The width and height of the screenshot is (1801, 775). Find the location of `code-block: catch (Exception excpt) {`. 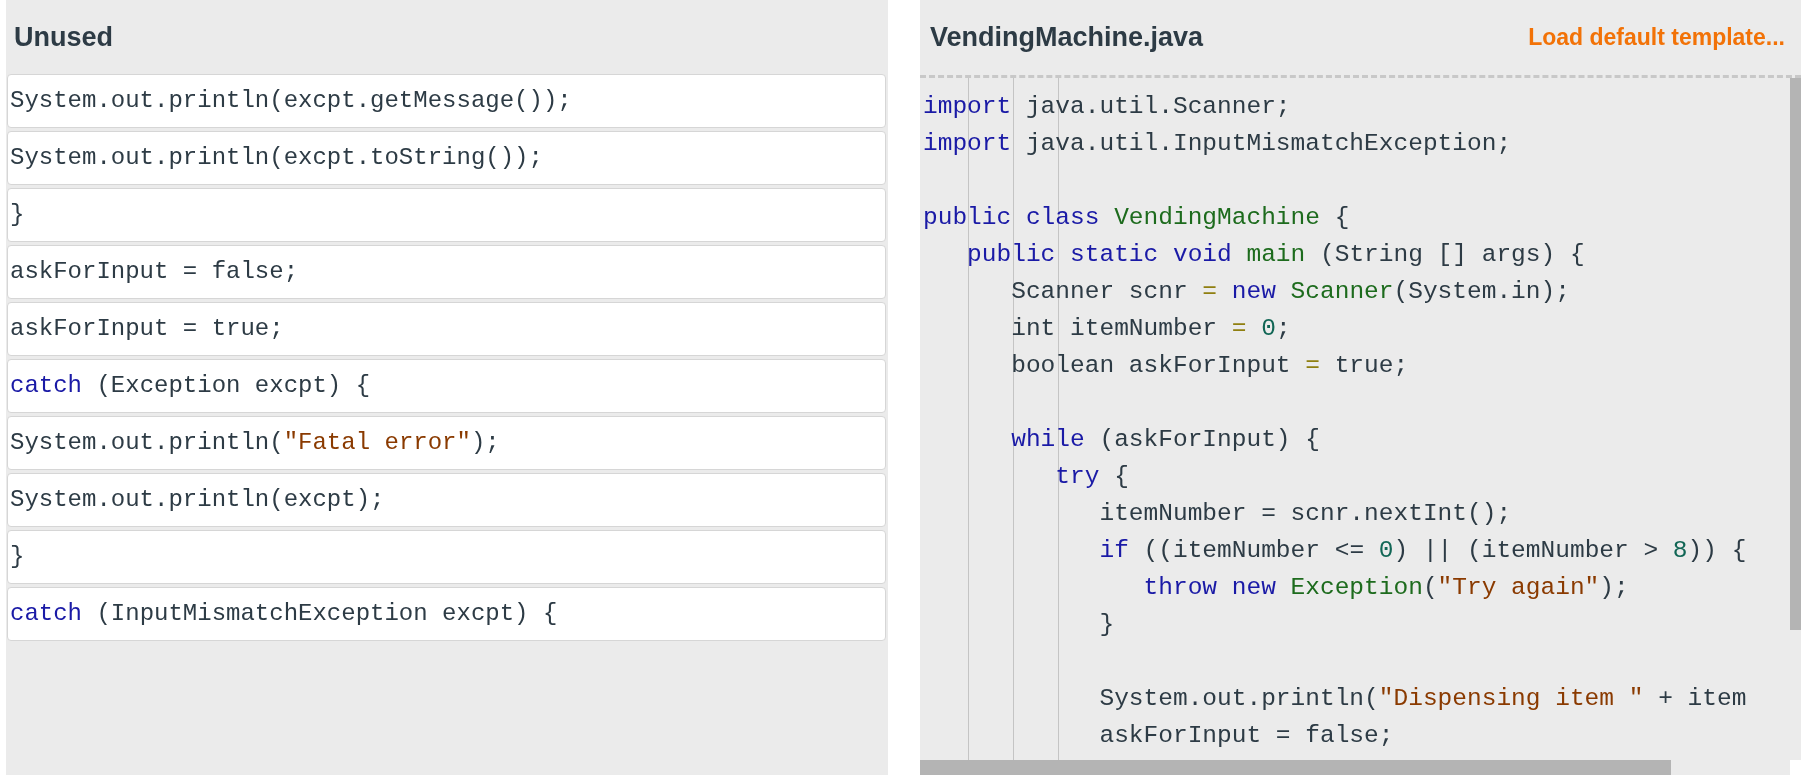

code-block: catch (Exception excpt) { is located at coordinates (446, 386).